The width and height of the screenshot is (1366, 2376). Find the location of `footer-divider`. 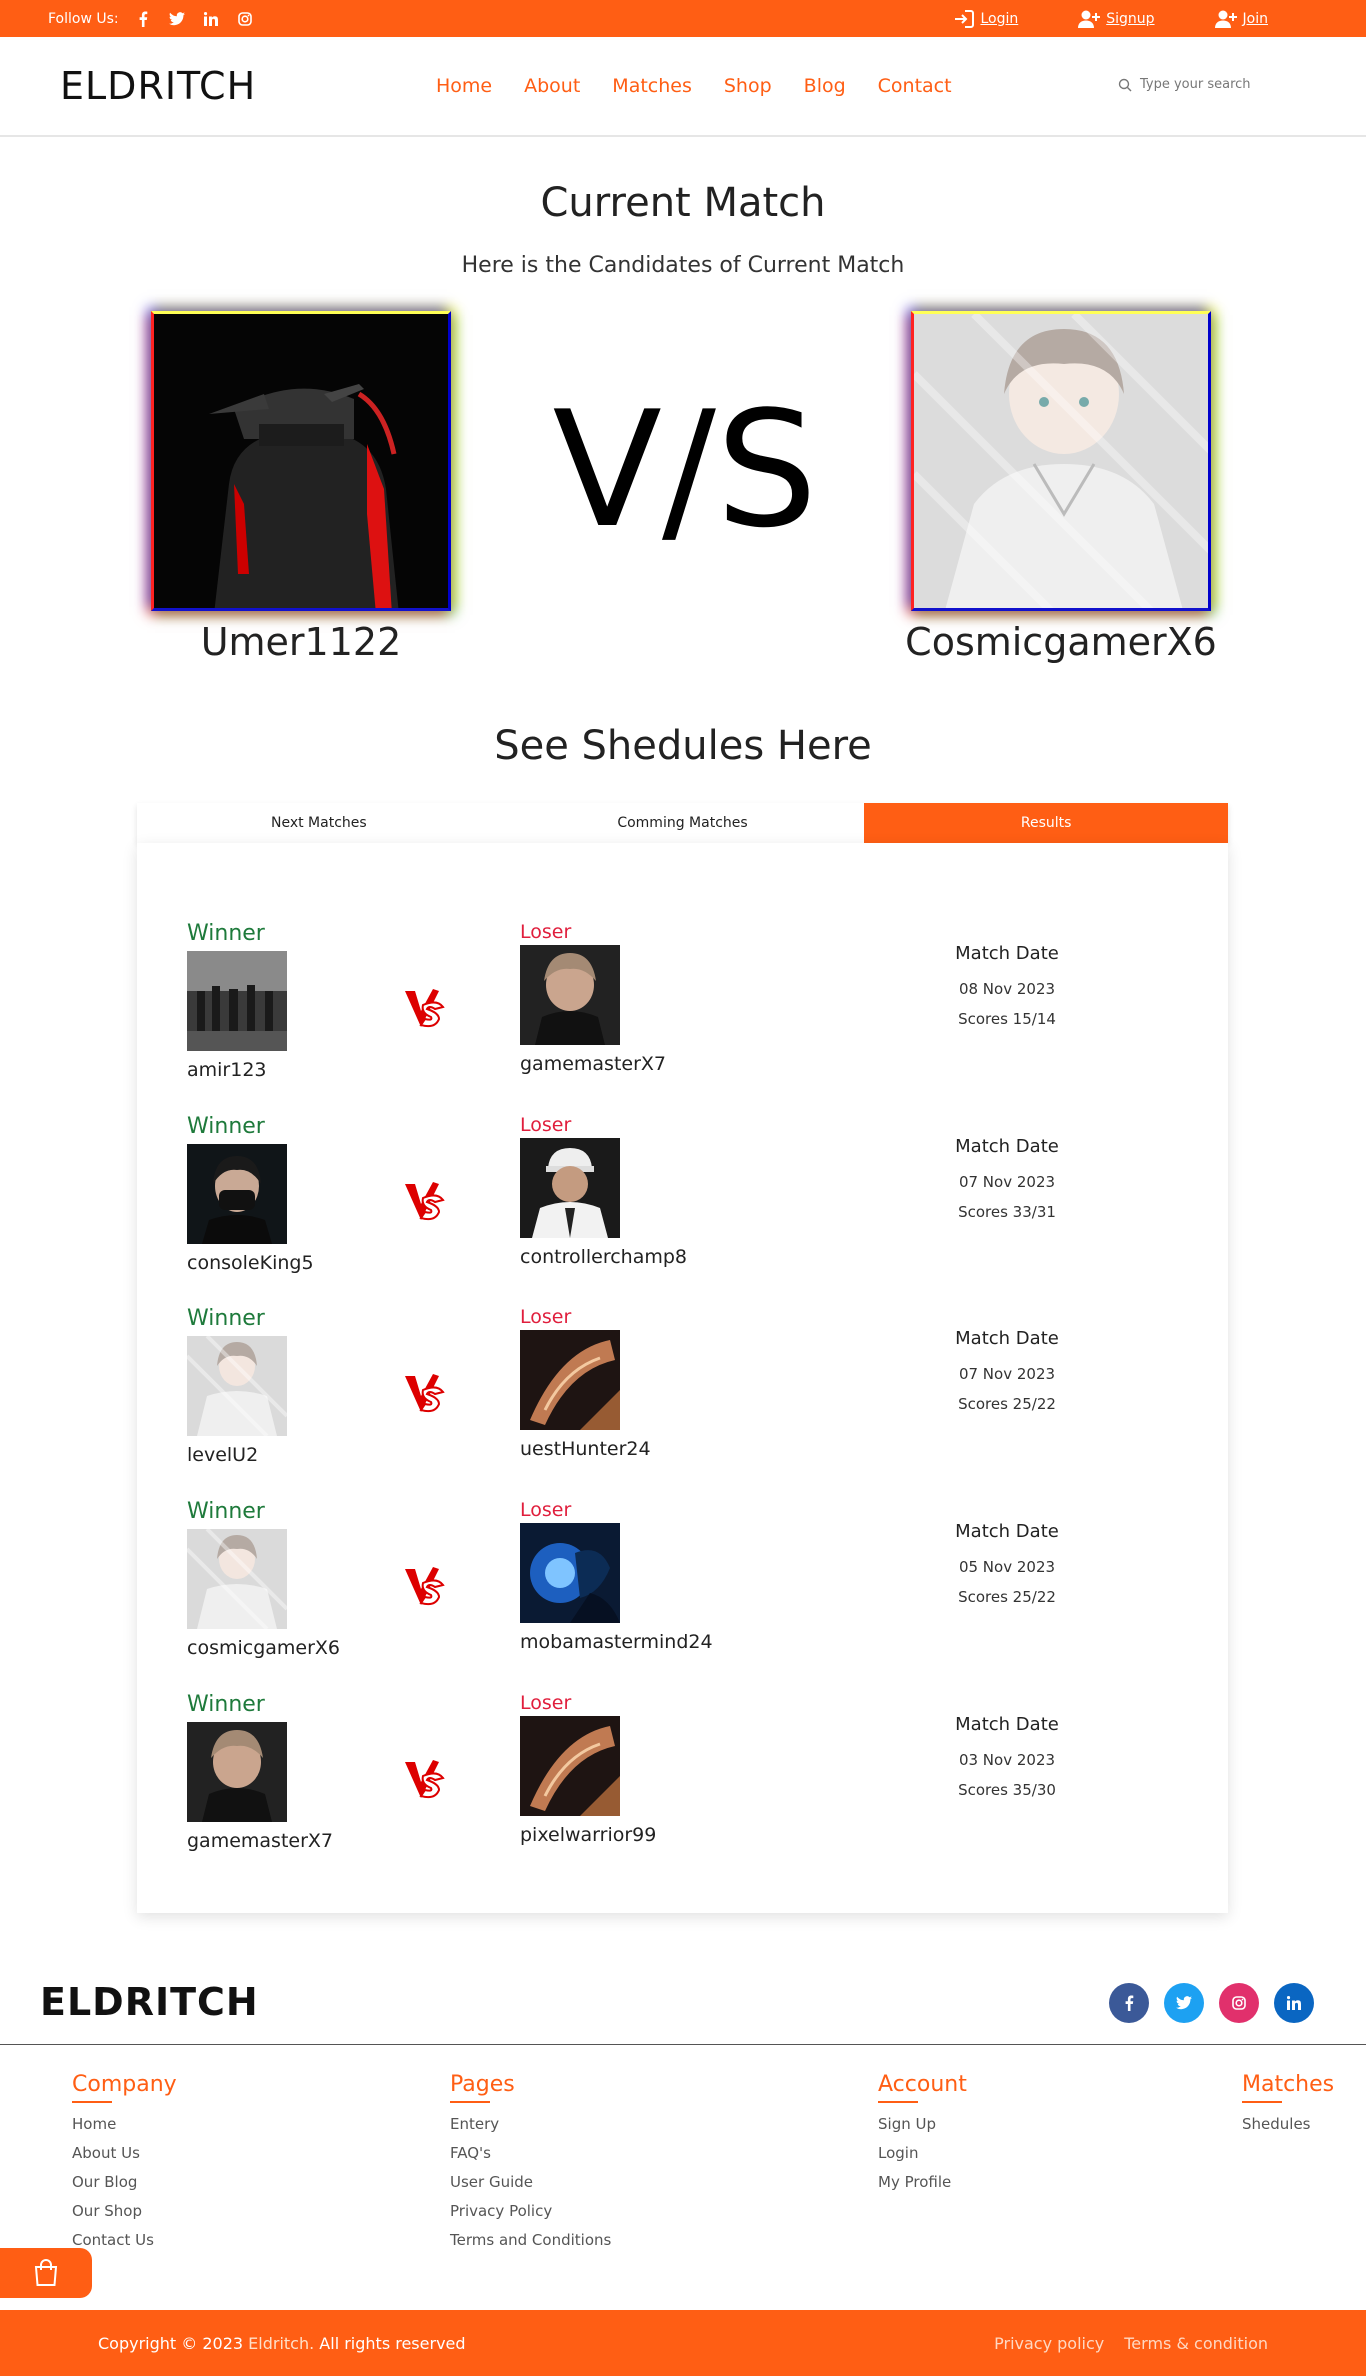

footer-divider is located at coordinates (683, 2044).